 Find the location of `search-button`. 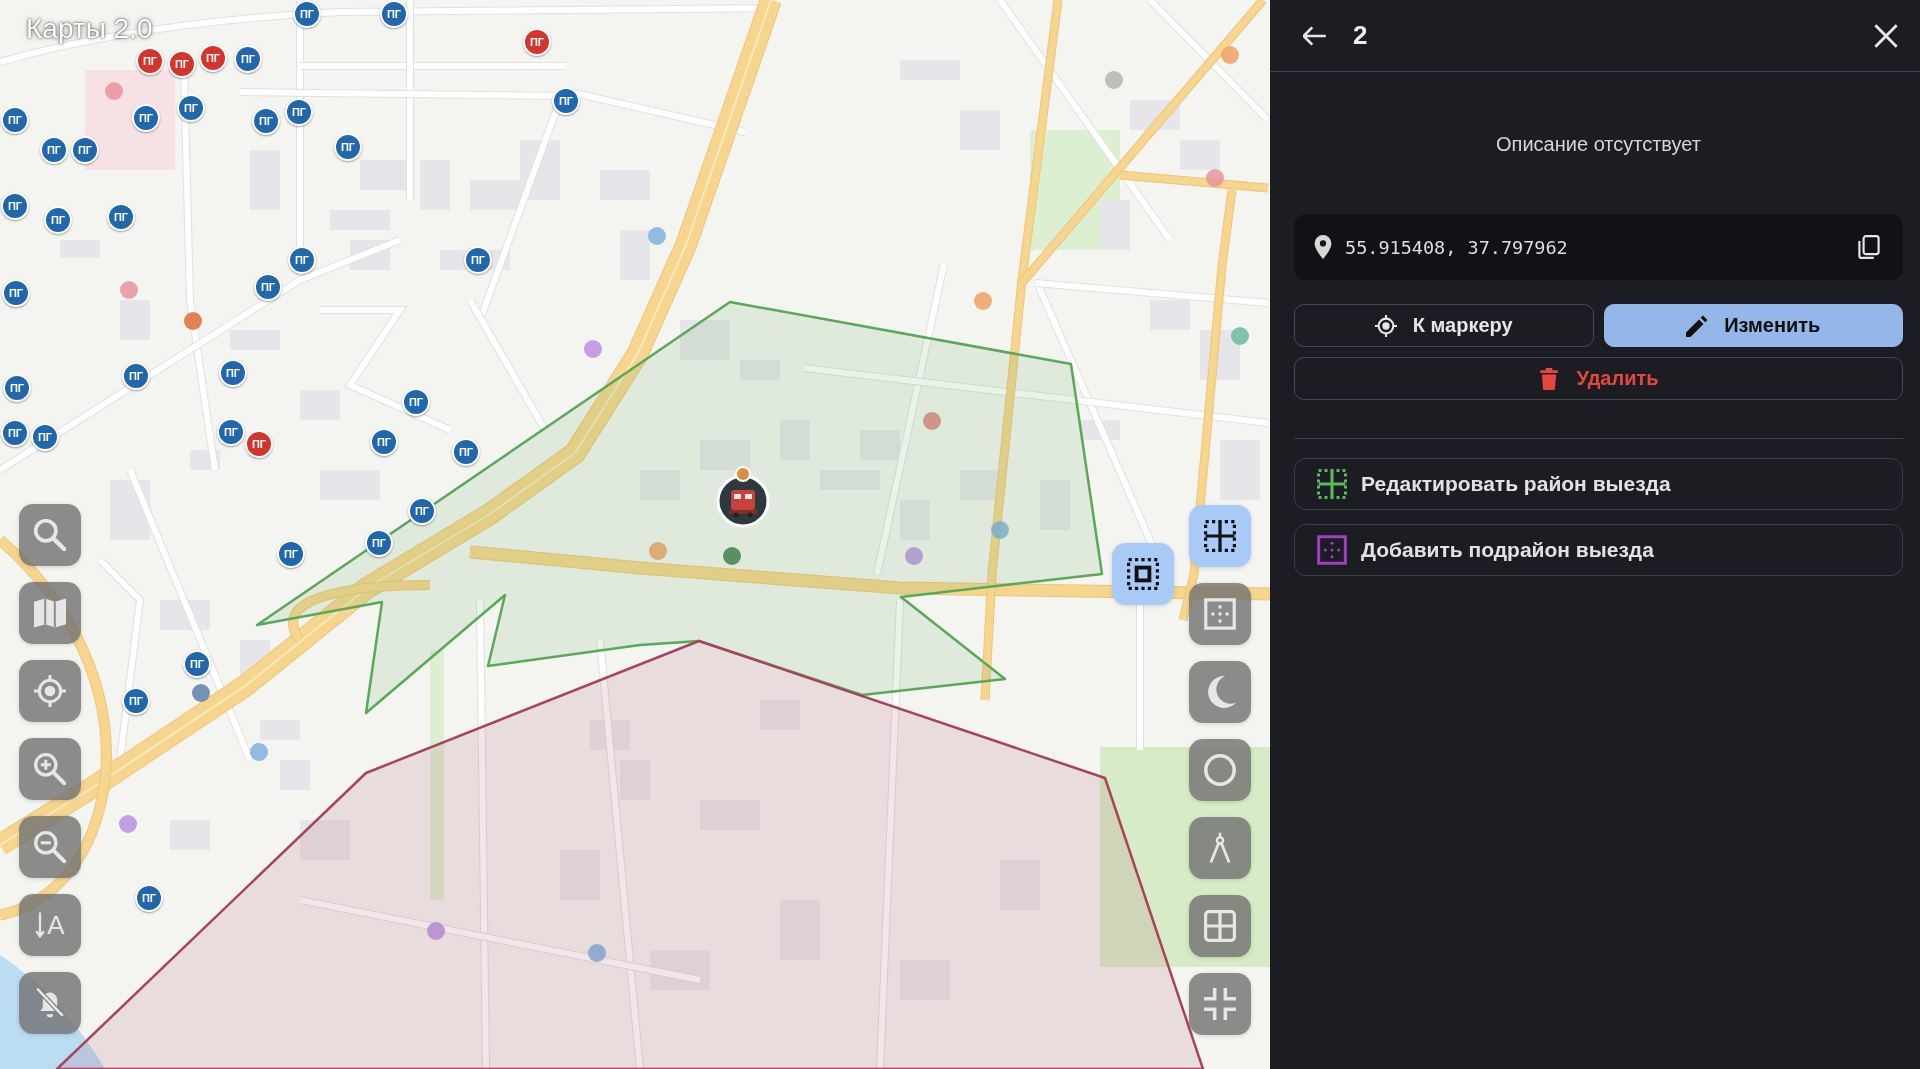

search-button is located at coordinates (50, 535).